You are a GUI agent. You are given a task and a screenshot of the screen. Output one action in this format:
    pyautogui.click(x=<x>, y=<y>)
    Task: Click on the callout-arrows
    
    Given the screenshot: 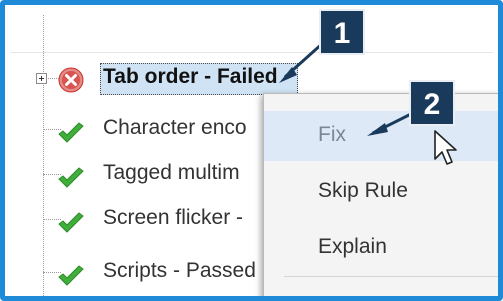 What is the action you would take?
    pyautogui.click(x=346, y=88)
    